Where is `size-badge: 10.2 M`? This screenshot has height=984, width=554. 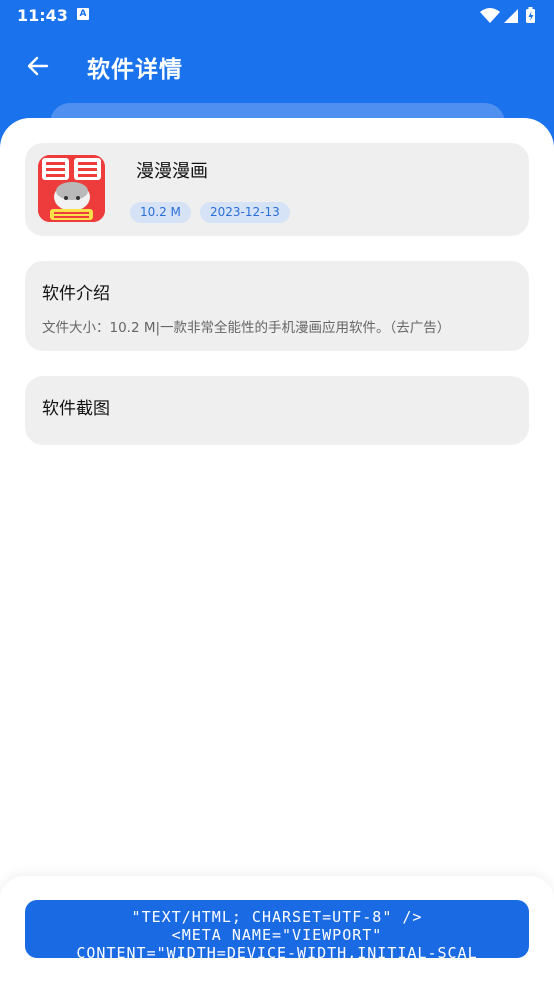
size-badge: 10.2 M is located at coordinates (160, 212).